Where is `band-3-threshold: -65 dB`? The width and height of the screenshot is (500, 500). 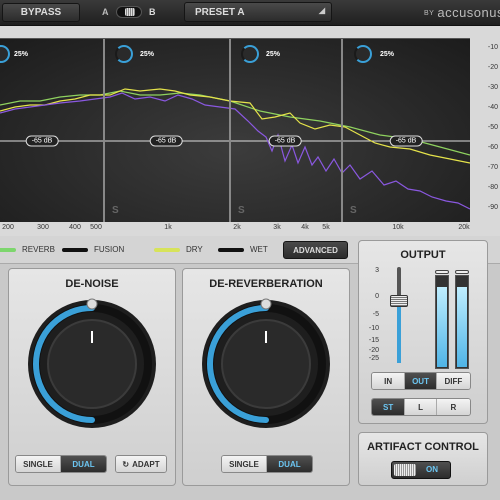
band-3-threshold: -65 dB is located at coordinates (285, 141).